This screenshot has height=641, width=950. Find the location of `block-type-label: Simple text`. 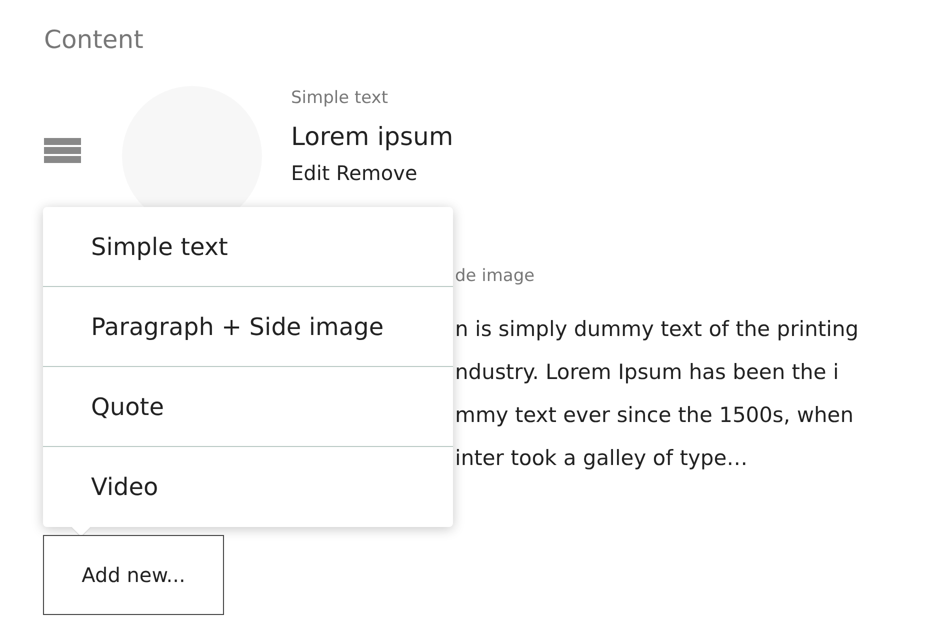

block-type-label: Simple text is located at coordinates (340, 98).